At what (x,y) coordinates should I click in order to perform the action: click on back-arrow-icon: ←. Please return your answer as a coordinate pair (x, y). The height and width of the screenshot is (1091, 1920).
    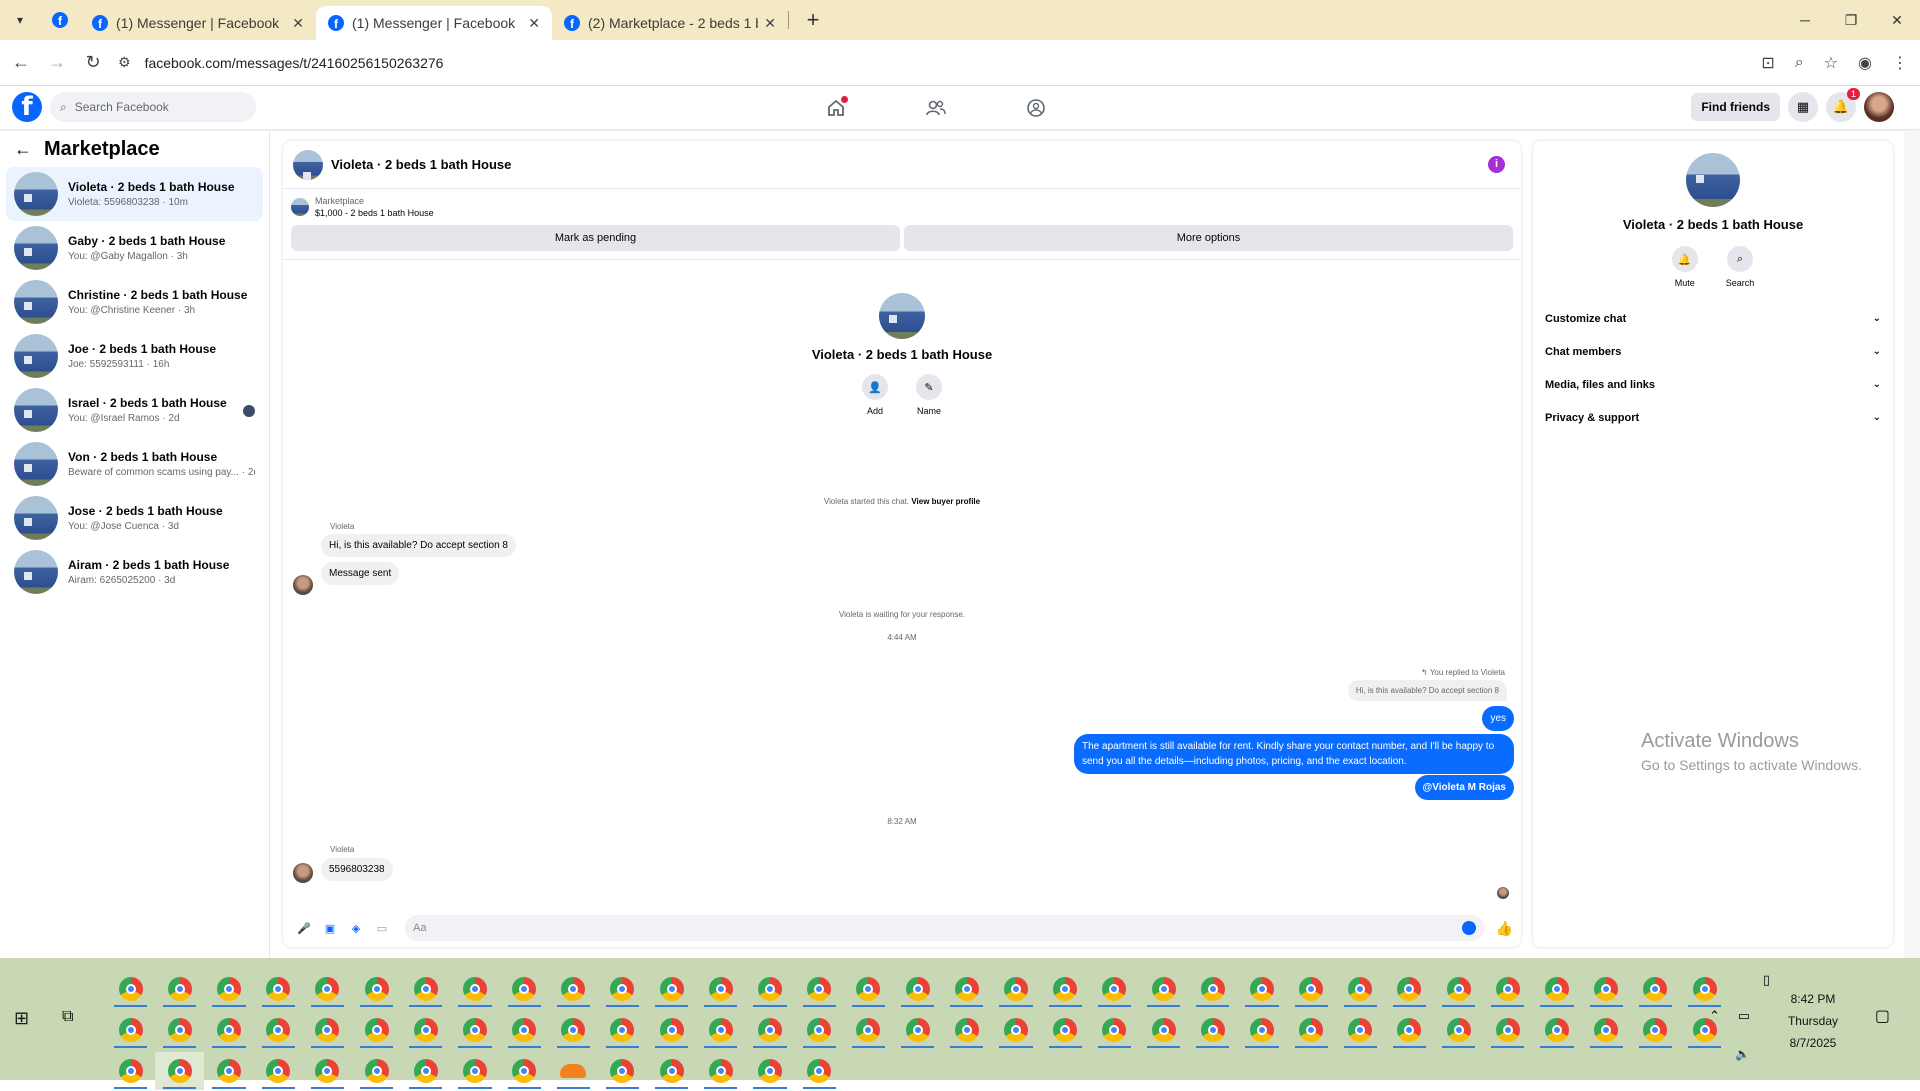
    Looking at the image, I should click on (23, 149).